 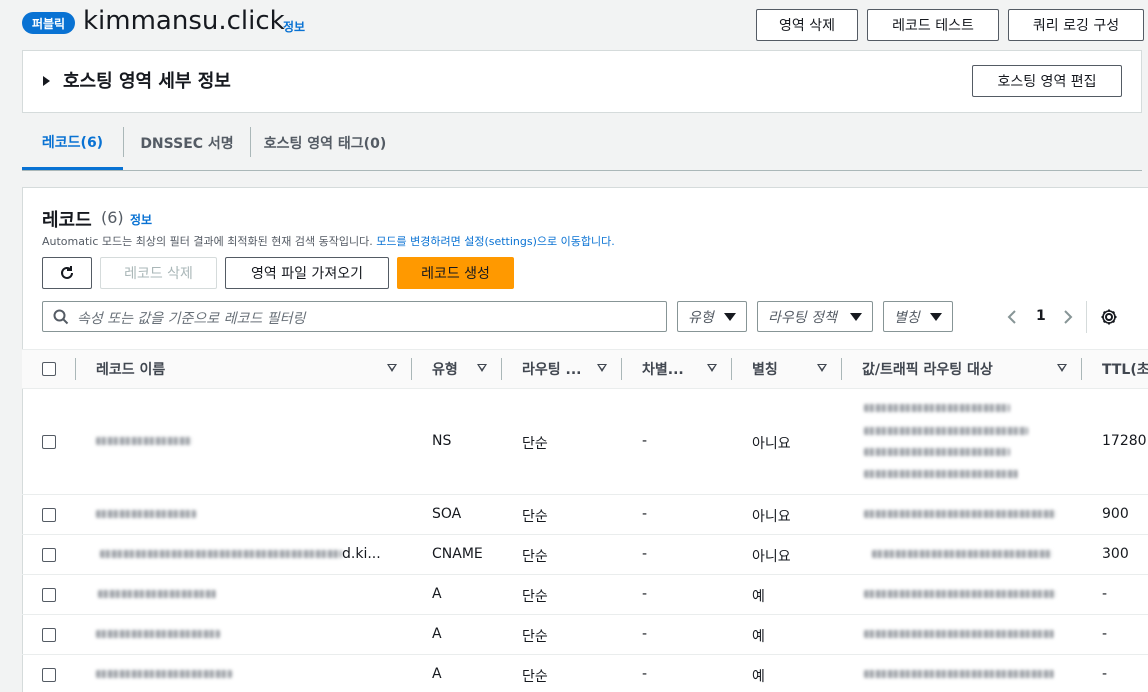 What do you see at coordinates (1012, 317) in the screenshot?
I see `chevron-left-icon` at bounding box center [1012, 317].